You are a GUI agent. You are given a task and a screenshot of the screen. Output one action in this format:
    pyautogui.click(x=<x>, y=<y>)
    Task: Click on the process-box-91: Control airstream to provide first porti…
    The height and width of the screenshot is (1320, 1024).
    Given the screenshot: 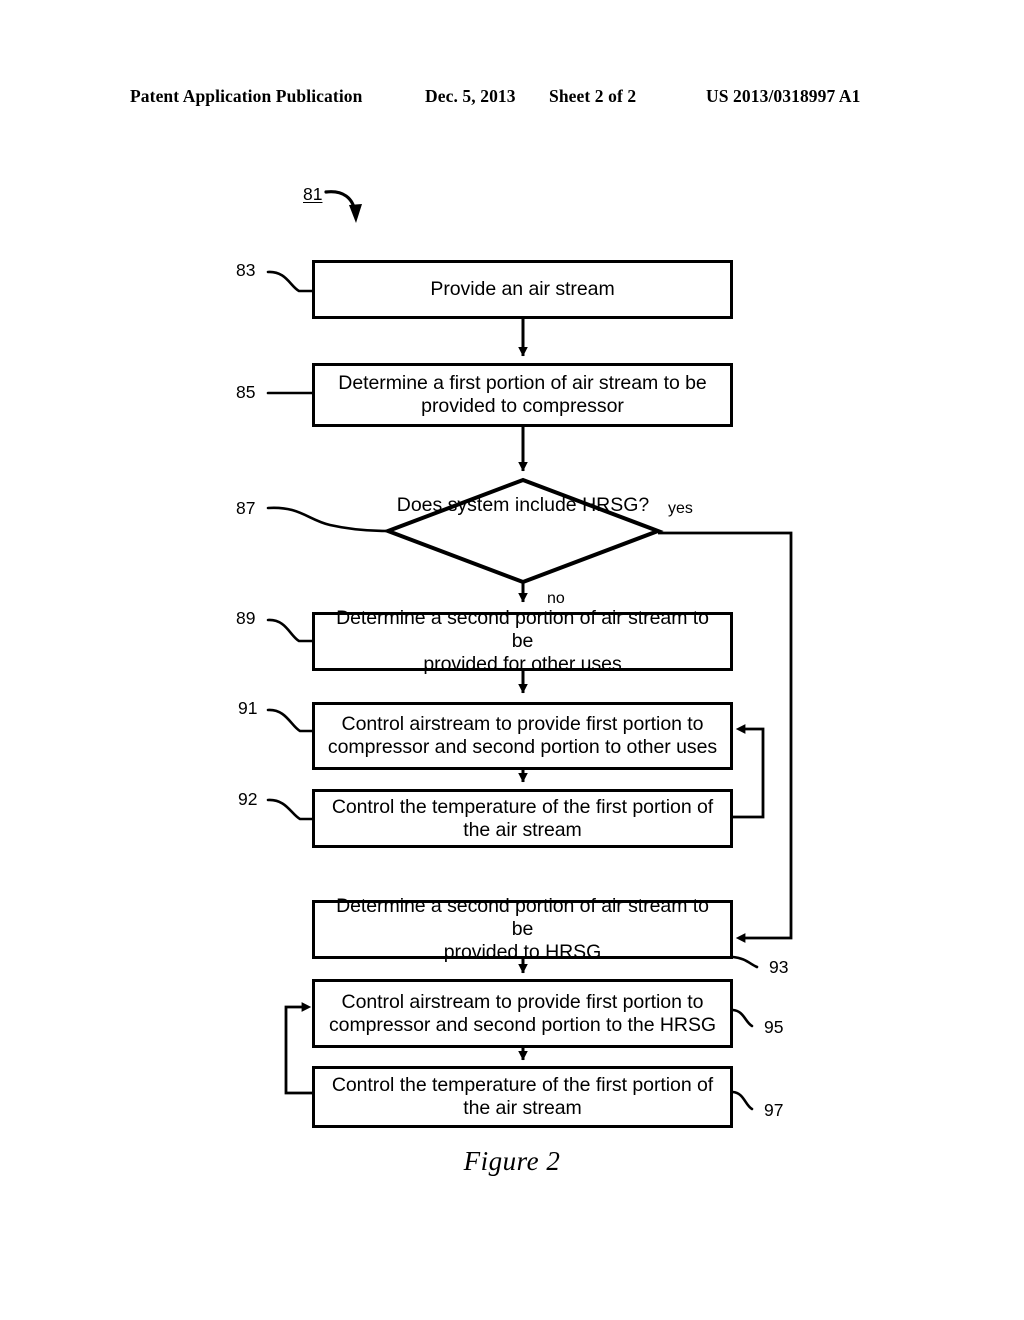 What is the action you would take?
    pyautogui.click(x=522, y=736)
    